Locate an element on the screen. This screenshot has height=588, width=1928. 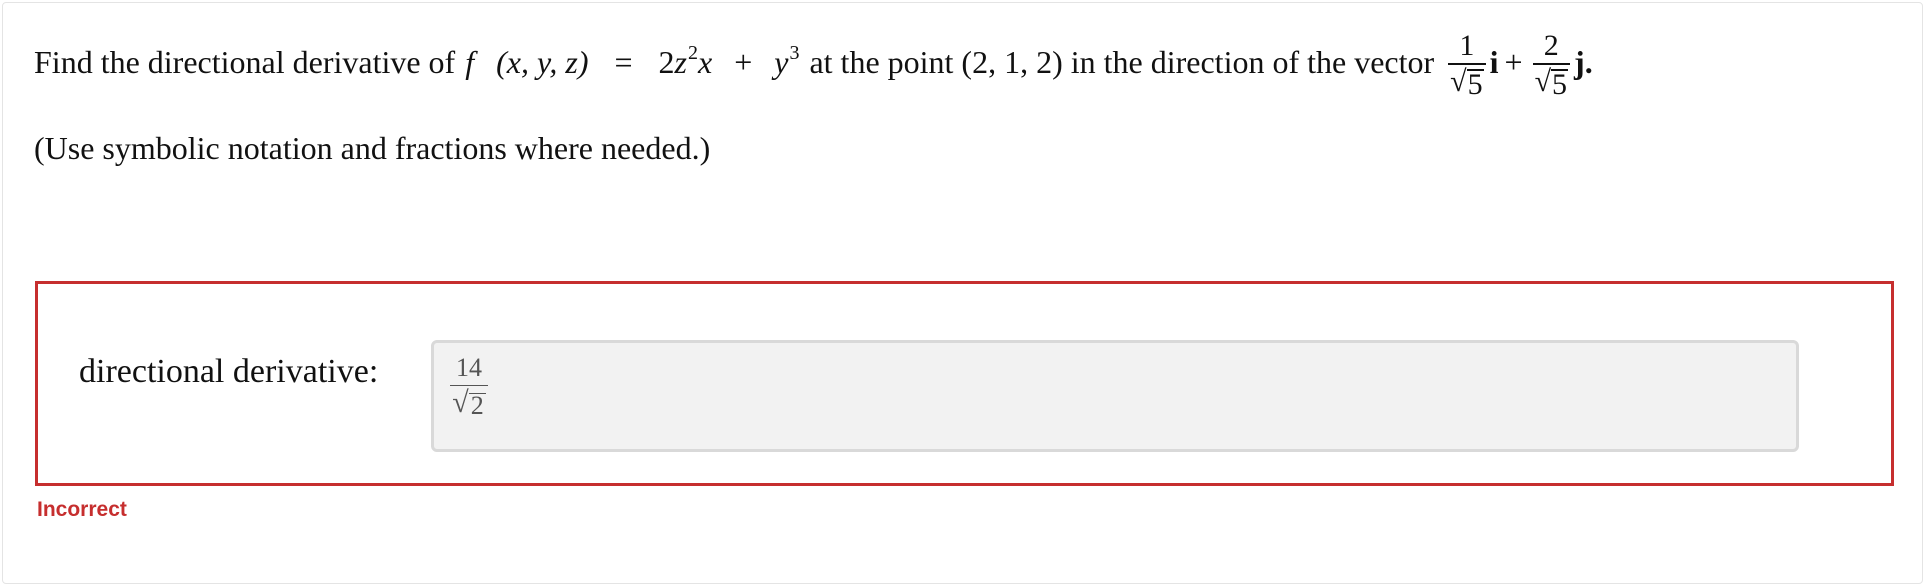
expr-var-z: z is located at coordinates (680, 61).